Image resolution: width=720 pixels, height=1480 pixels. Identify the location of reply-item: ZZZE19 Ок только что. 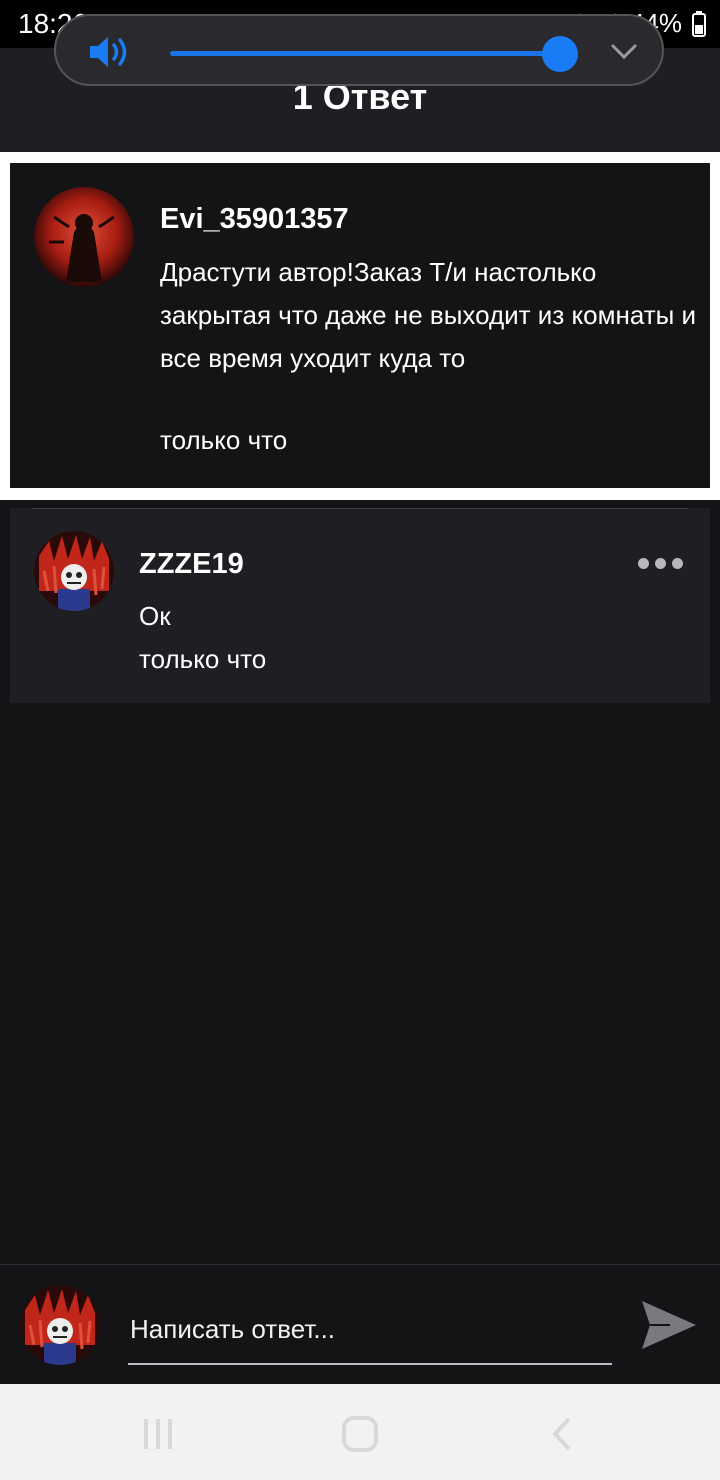
(360, 605).